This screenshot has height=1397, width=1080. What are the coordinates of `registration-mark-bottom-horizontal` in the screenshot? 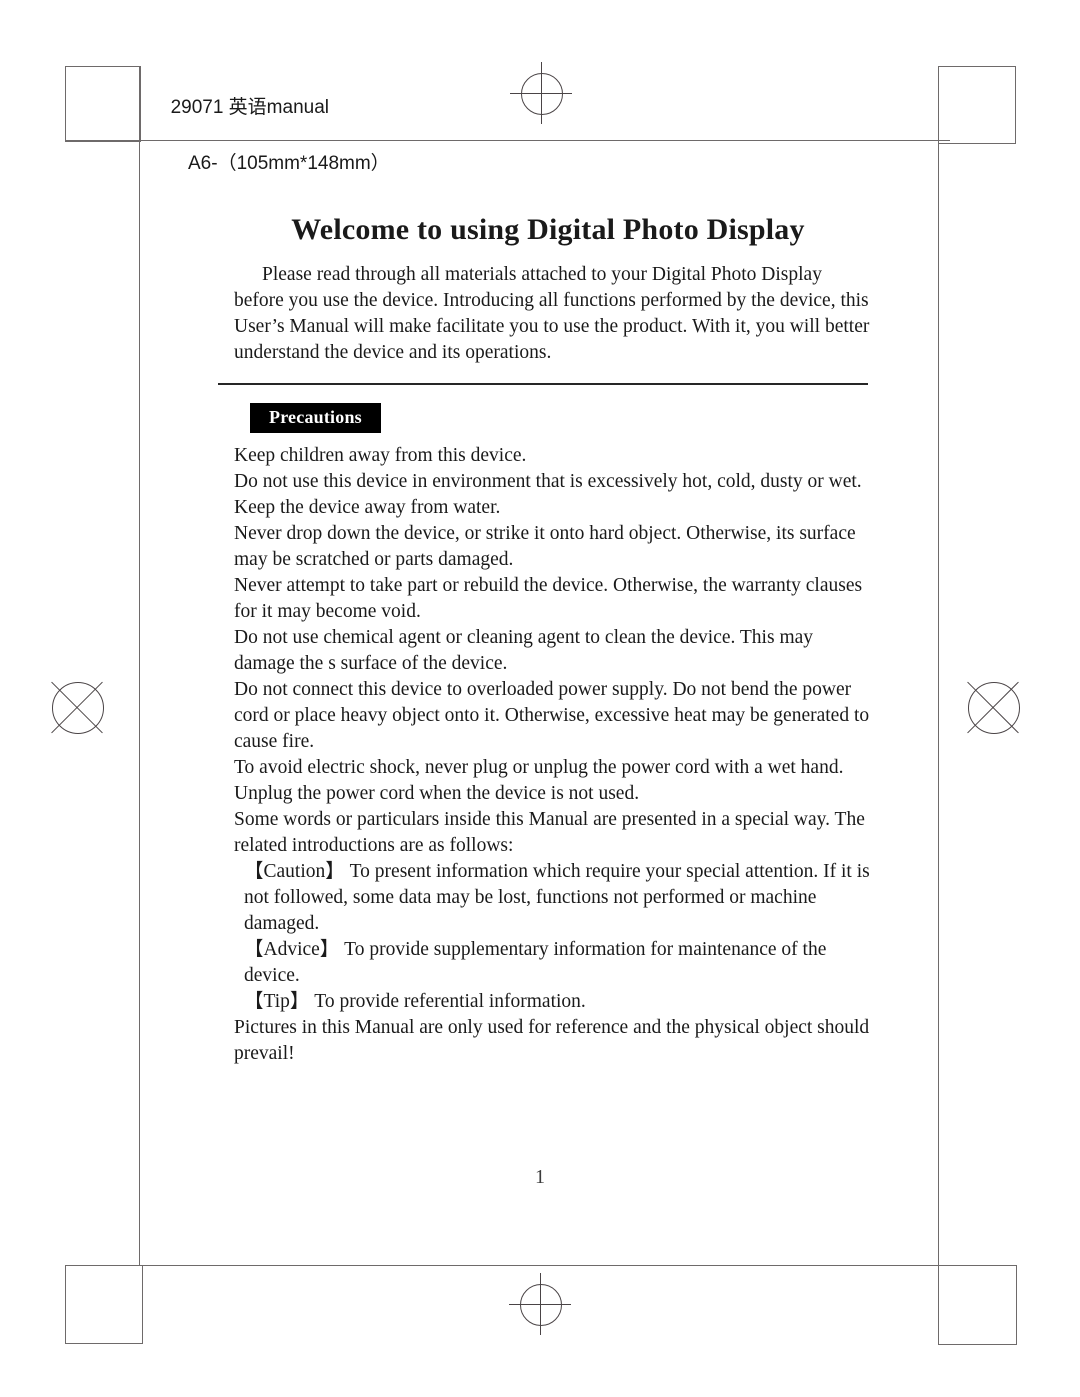 It's located at (540, 1304).